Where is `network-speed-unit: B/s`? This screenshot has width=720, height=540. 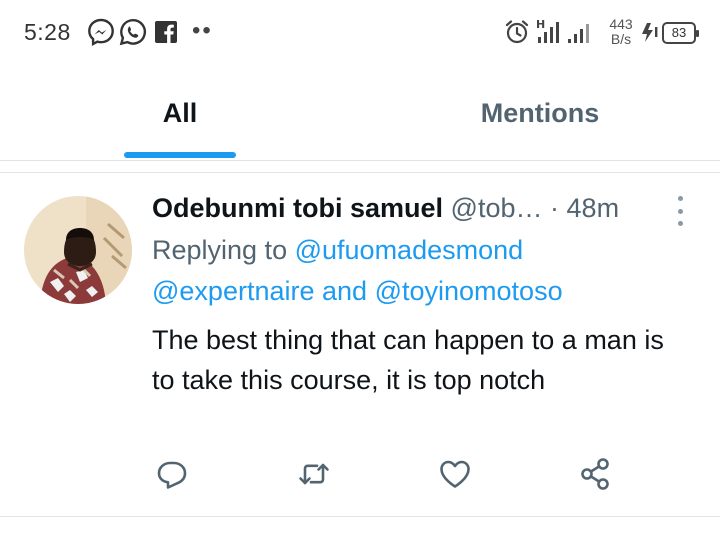
network-speed-unit: B/s is located at coordinates (621, 39).